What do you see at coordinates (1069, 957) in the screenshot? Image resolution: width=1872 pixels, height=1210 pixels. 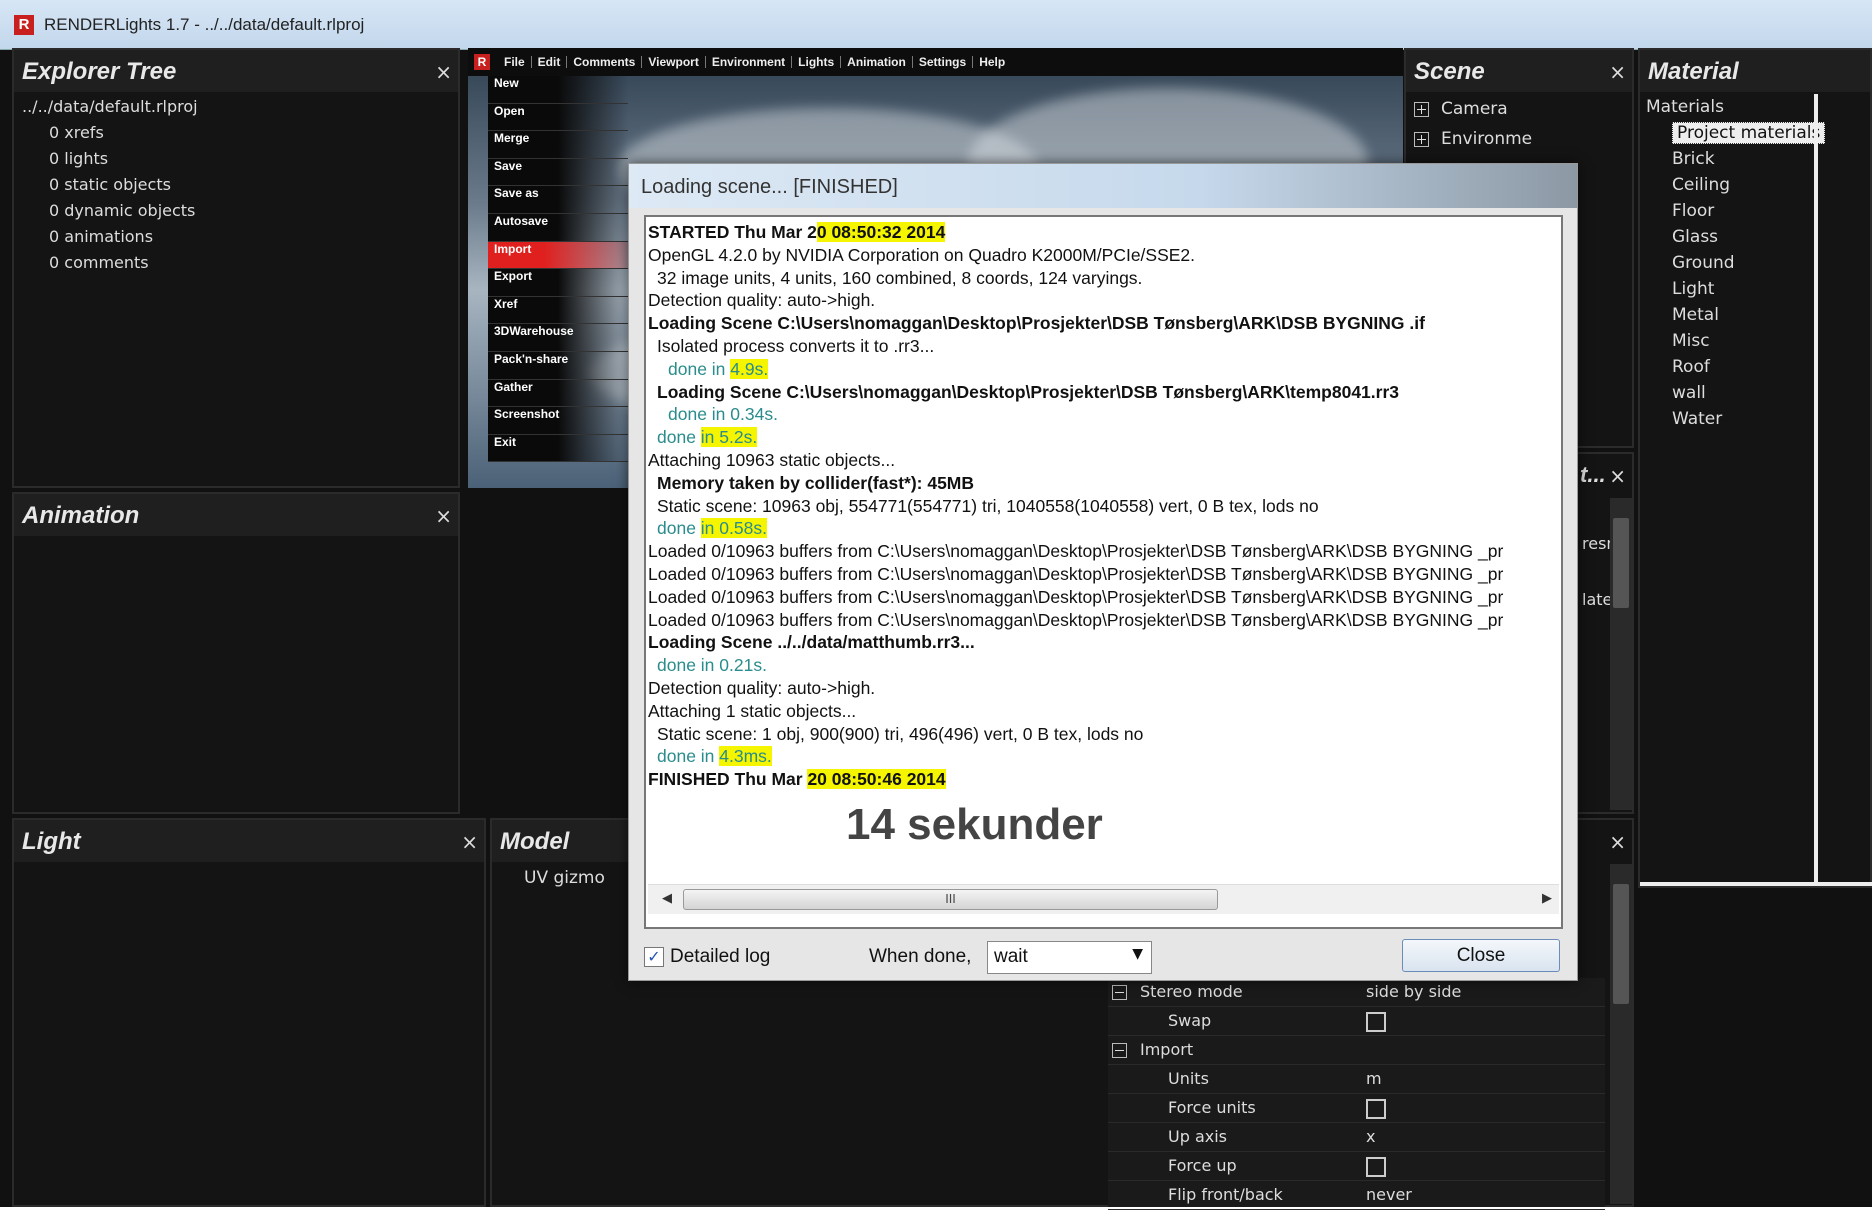 I see `when-done-select: wait ▼` at bounding box center [1069, 957].